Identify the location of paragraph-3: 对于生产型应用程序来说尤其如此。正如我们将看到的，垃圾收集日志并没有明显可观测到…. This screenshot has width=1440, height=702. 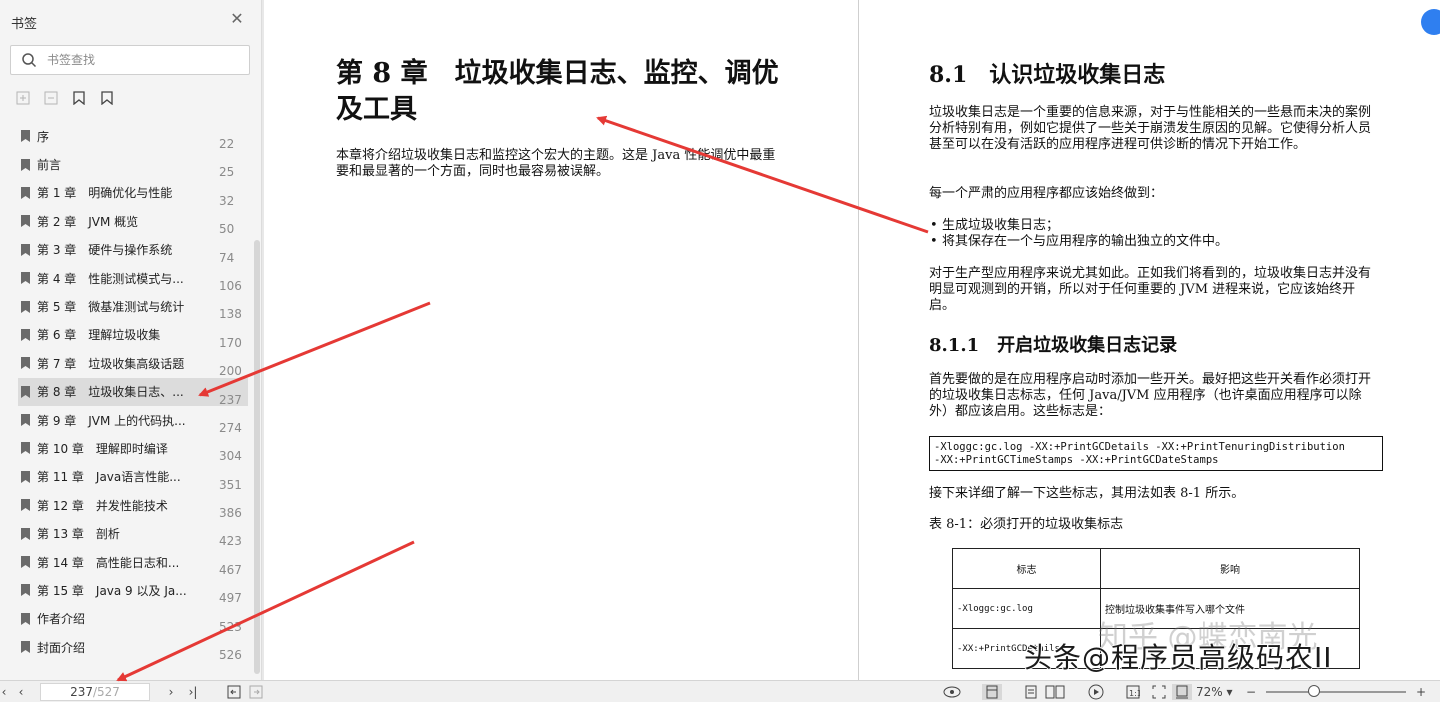
(1150, 289).